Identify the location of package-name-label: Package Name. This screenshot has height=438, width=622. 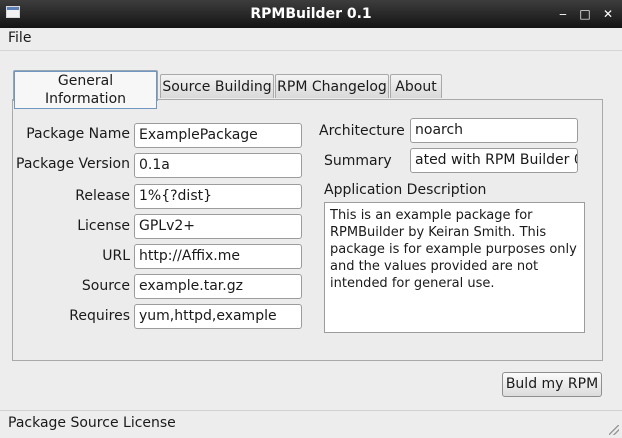
(78, 134).